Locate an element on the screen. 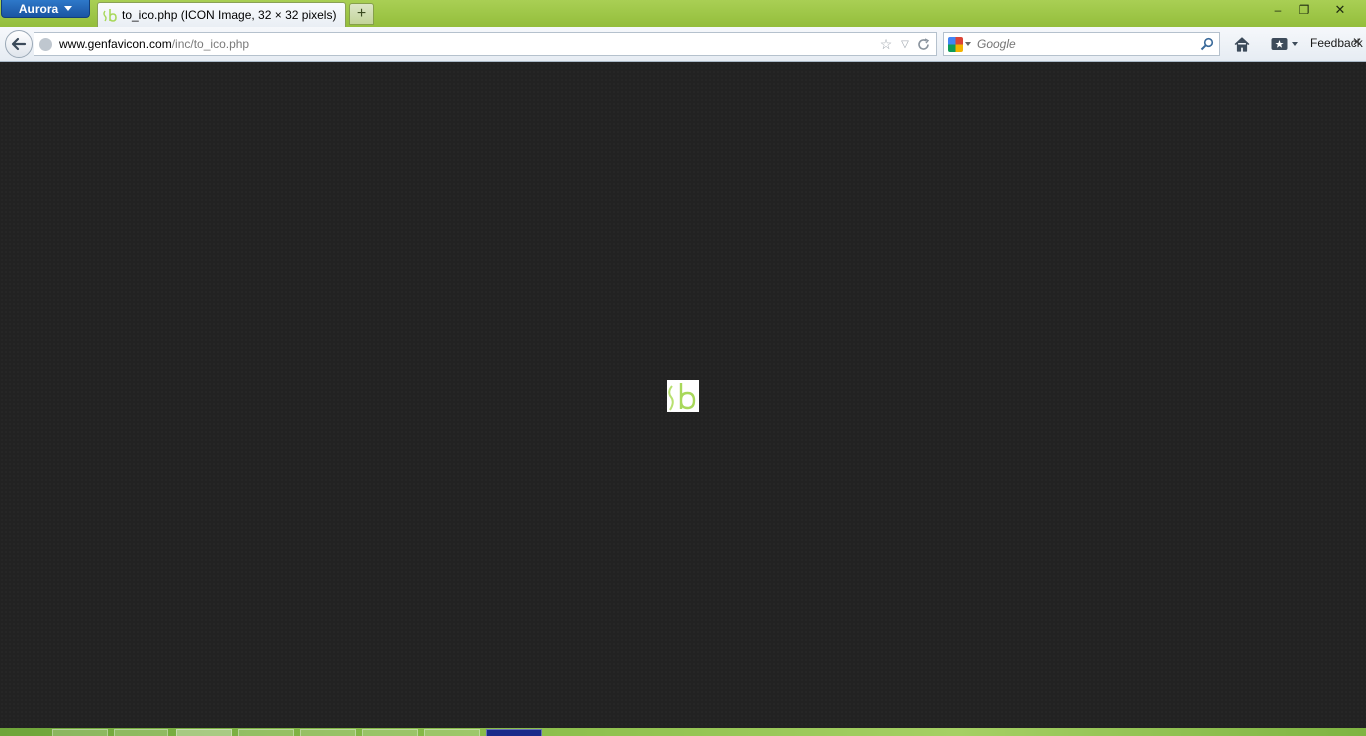  back-arrow-icon is located at coordinates (19, 44).